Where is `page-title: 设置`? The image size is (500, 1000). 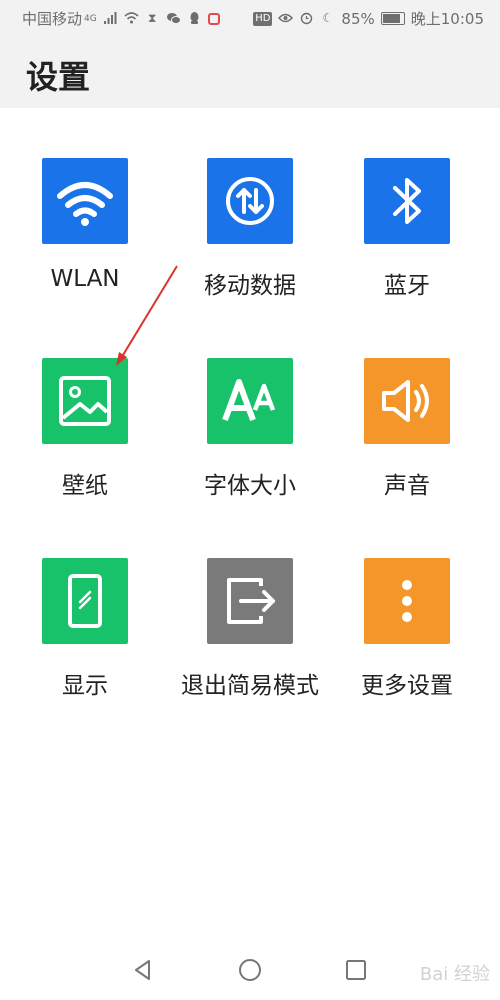 page-title: 设置 is located at coordinates (58, 77).